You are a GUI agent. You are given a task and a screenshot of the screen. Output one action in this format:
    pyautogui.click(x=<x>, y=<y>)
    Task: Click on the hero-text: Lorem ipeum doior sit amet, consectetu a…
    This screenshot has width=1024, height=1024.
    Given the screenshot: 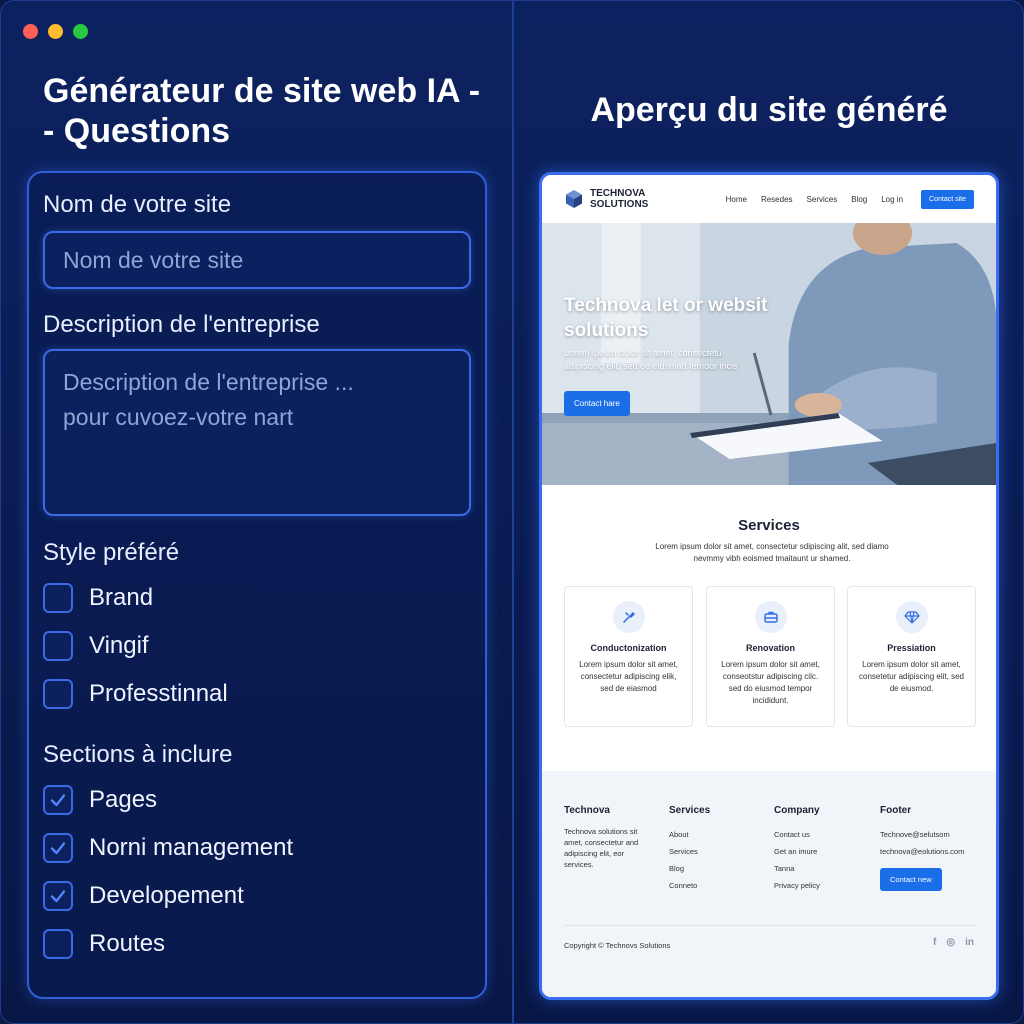 What is the action you would take?
    pyautogui.click(x=651, y=359)
    